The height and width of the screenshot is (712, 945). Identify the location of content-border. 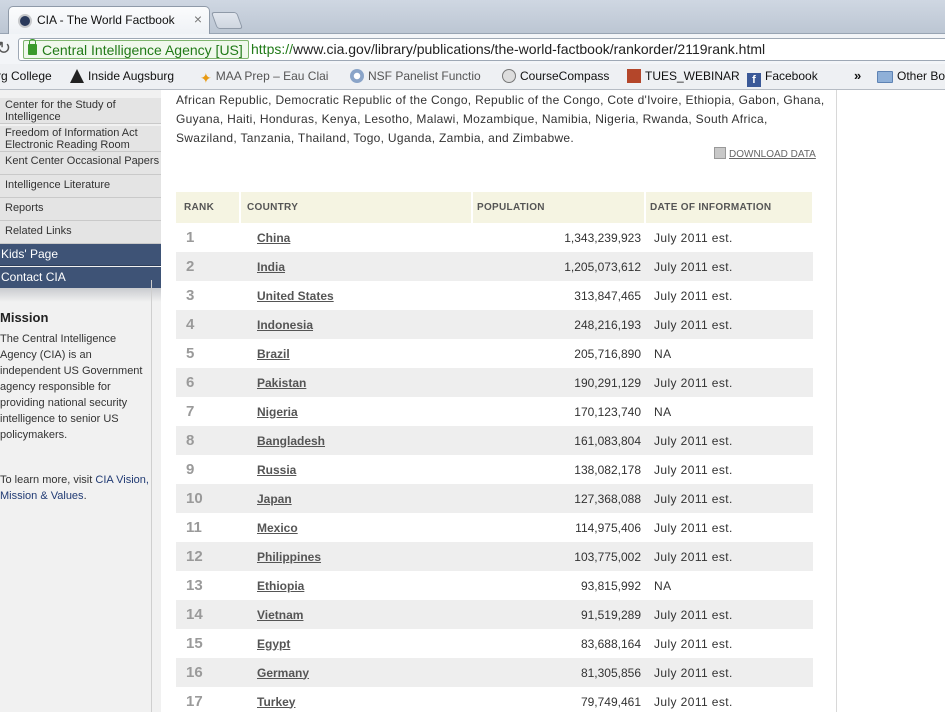
(151, 496).